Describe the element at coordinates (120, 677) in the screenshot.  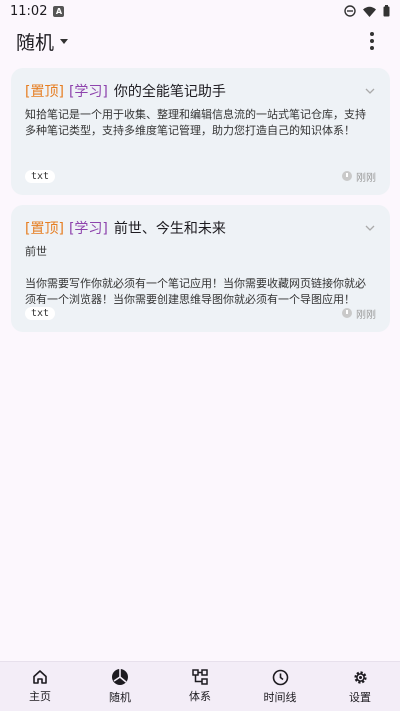
I see `shuffle-icon` at that location.